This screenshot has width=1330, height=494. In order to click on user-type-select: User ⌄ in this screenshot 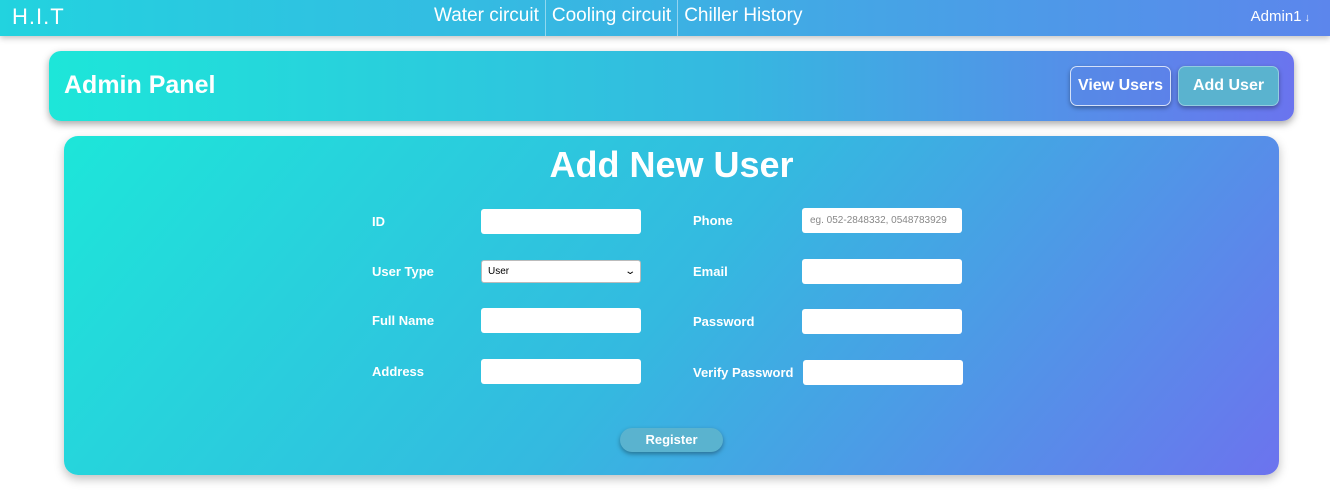, I will do `click(561, 271)`.